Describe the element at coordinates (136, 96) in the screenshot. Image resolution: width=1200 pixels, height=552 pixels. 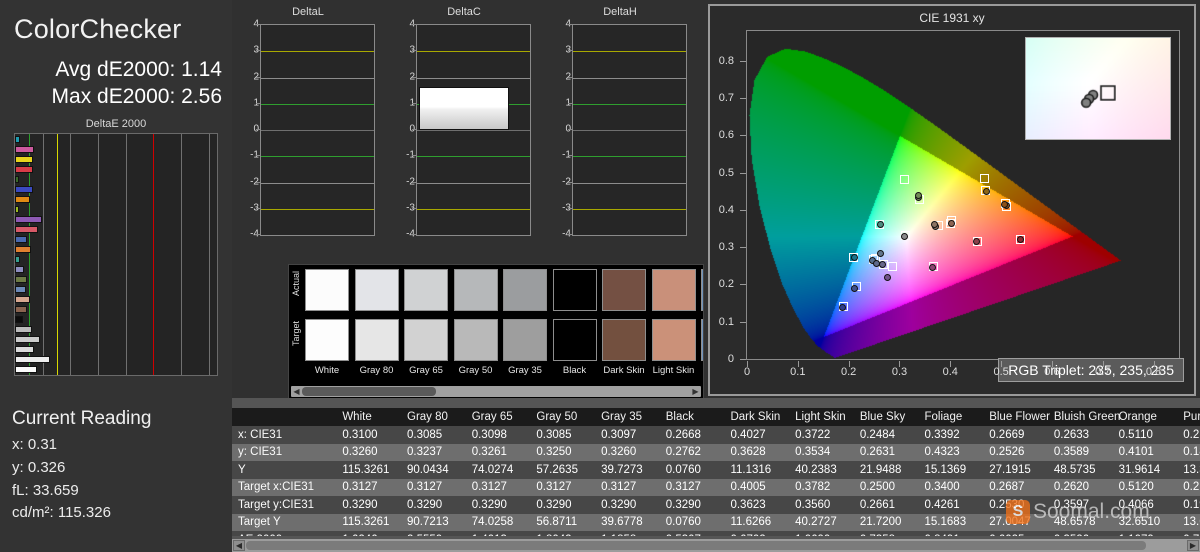
I see `max-de2000-value: Max dE2000: 2.56` at that location.